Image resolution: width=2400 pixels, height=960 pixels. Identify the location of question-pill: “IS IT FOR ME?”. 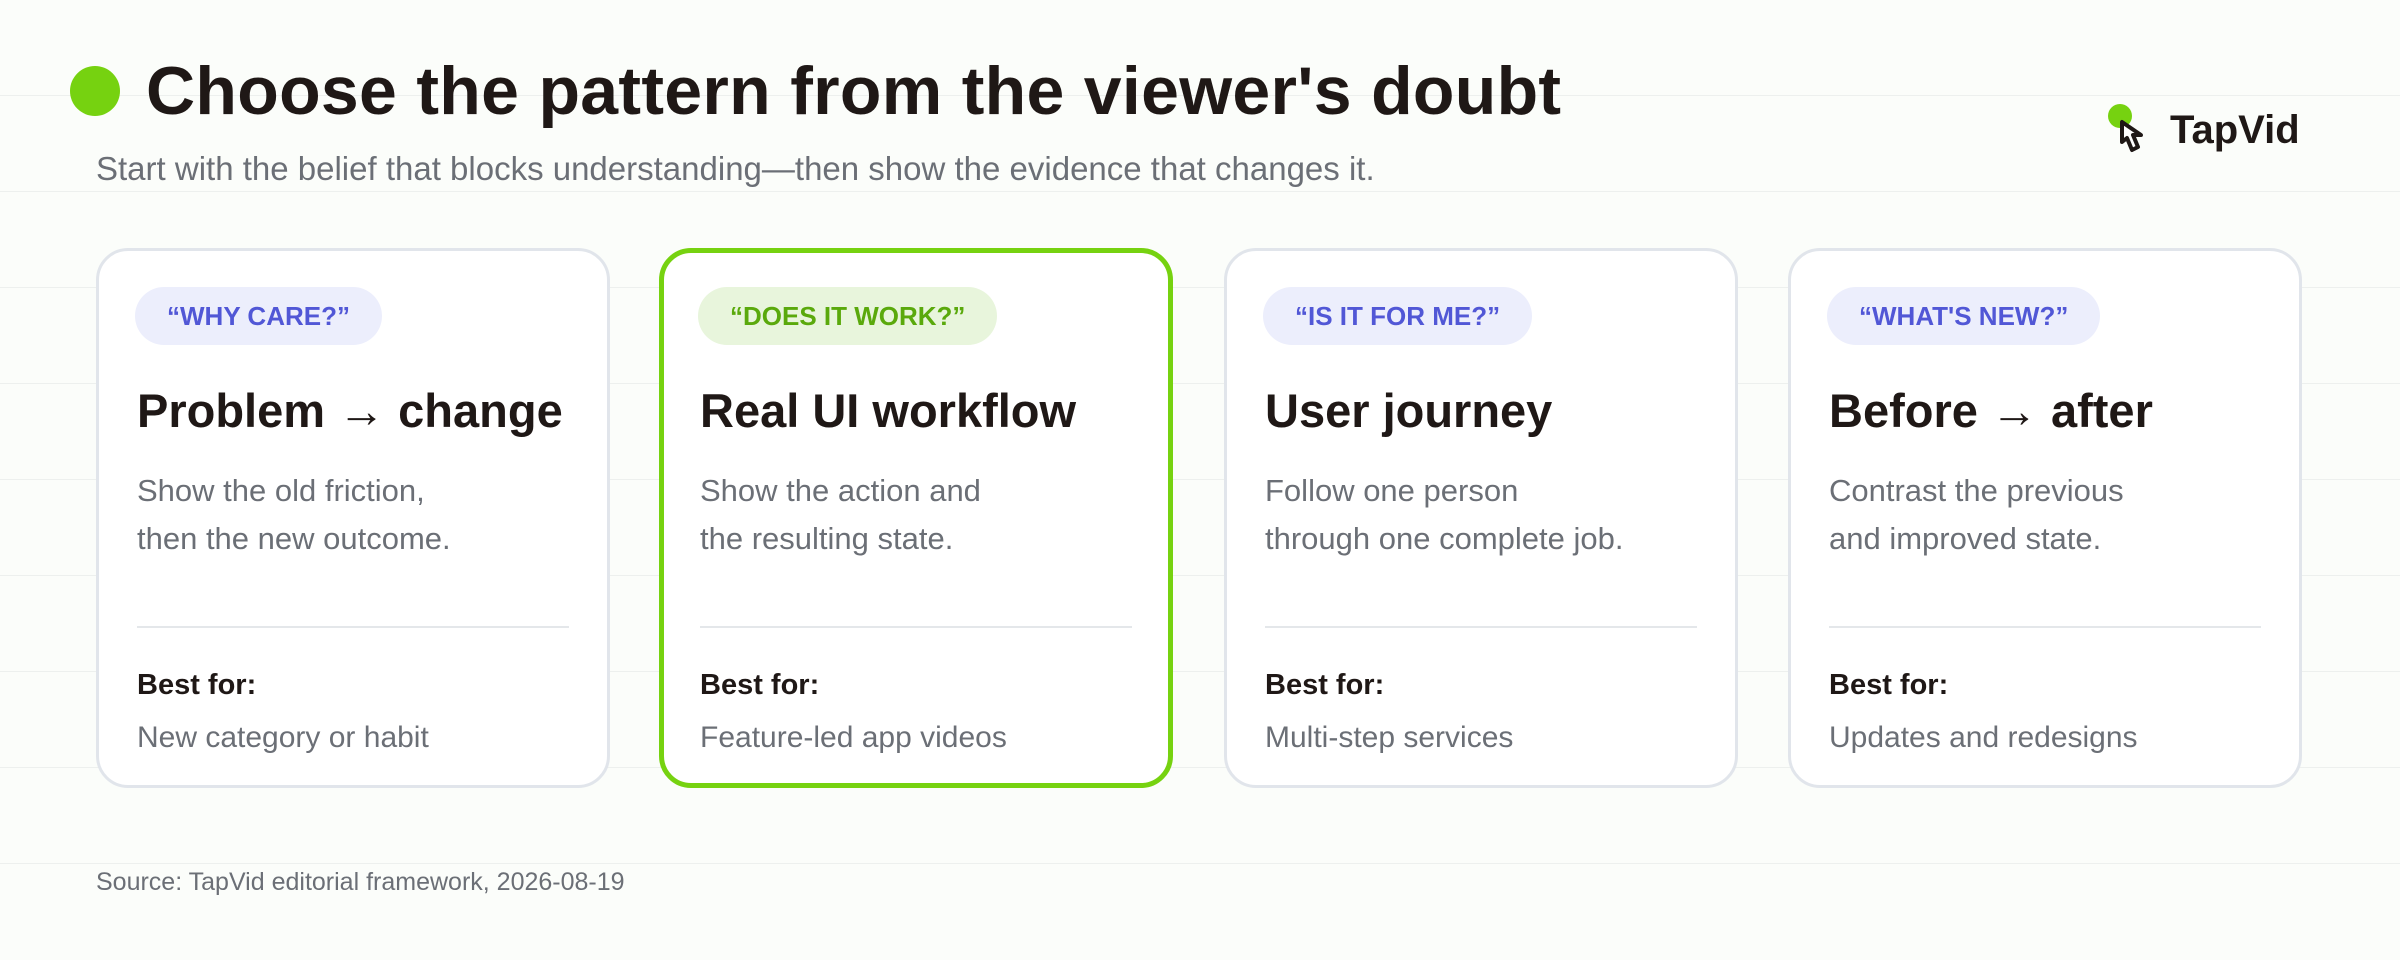
(1398, 316).